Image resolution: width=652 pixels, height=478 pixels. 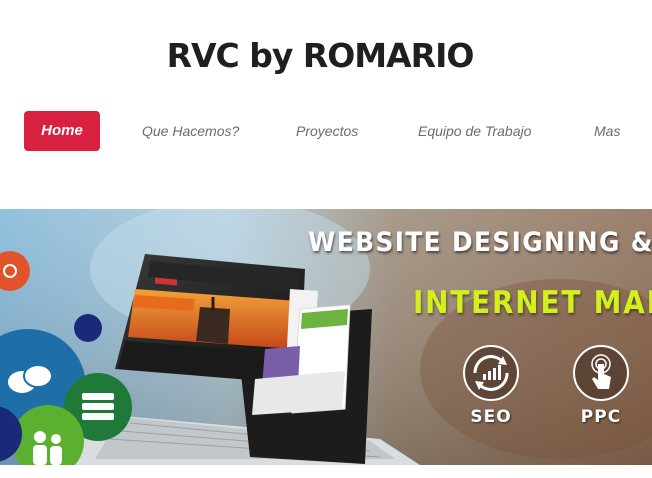 I want to click on ppc-badge: PPC, so click(x=601, y=386).